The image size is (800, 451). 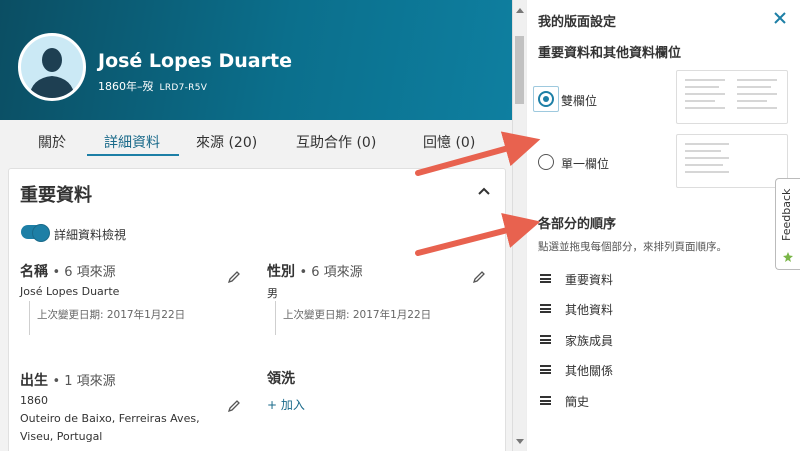 I want to click on birth-sources: • 1 項來源, so click(x=83, y=381).